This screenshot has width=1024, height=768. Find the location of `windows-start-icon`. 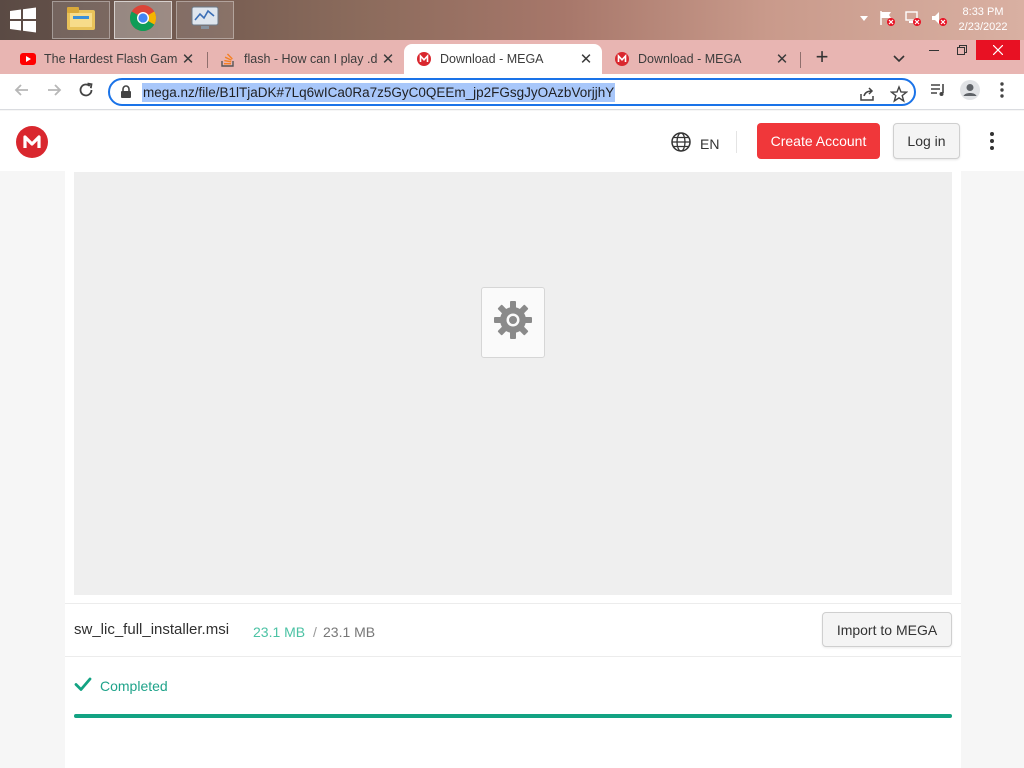

windows-start-icon is located at coordinates (23, 20).